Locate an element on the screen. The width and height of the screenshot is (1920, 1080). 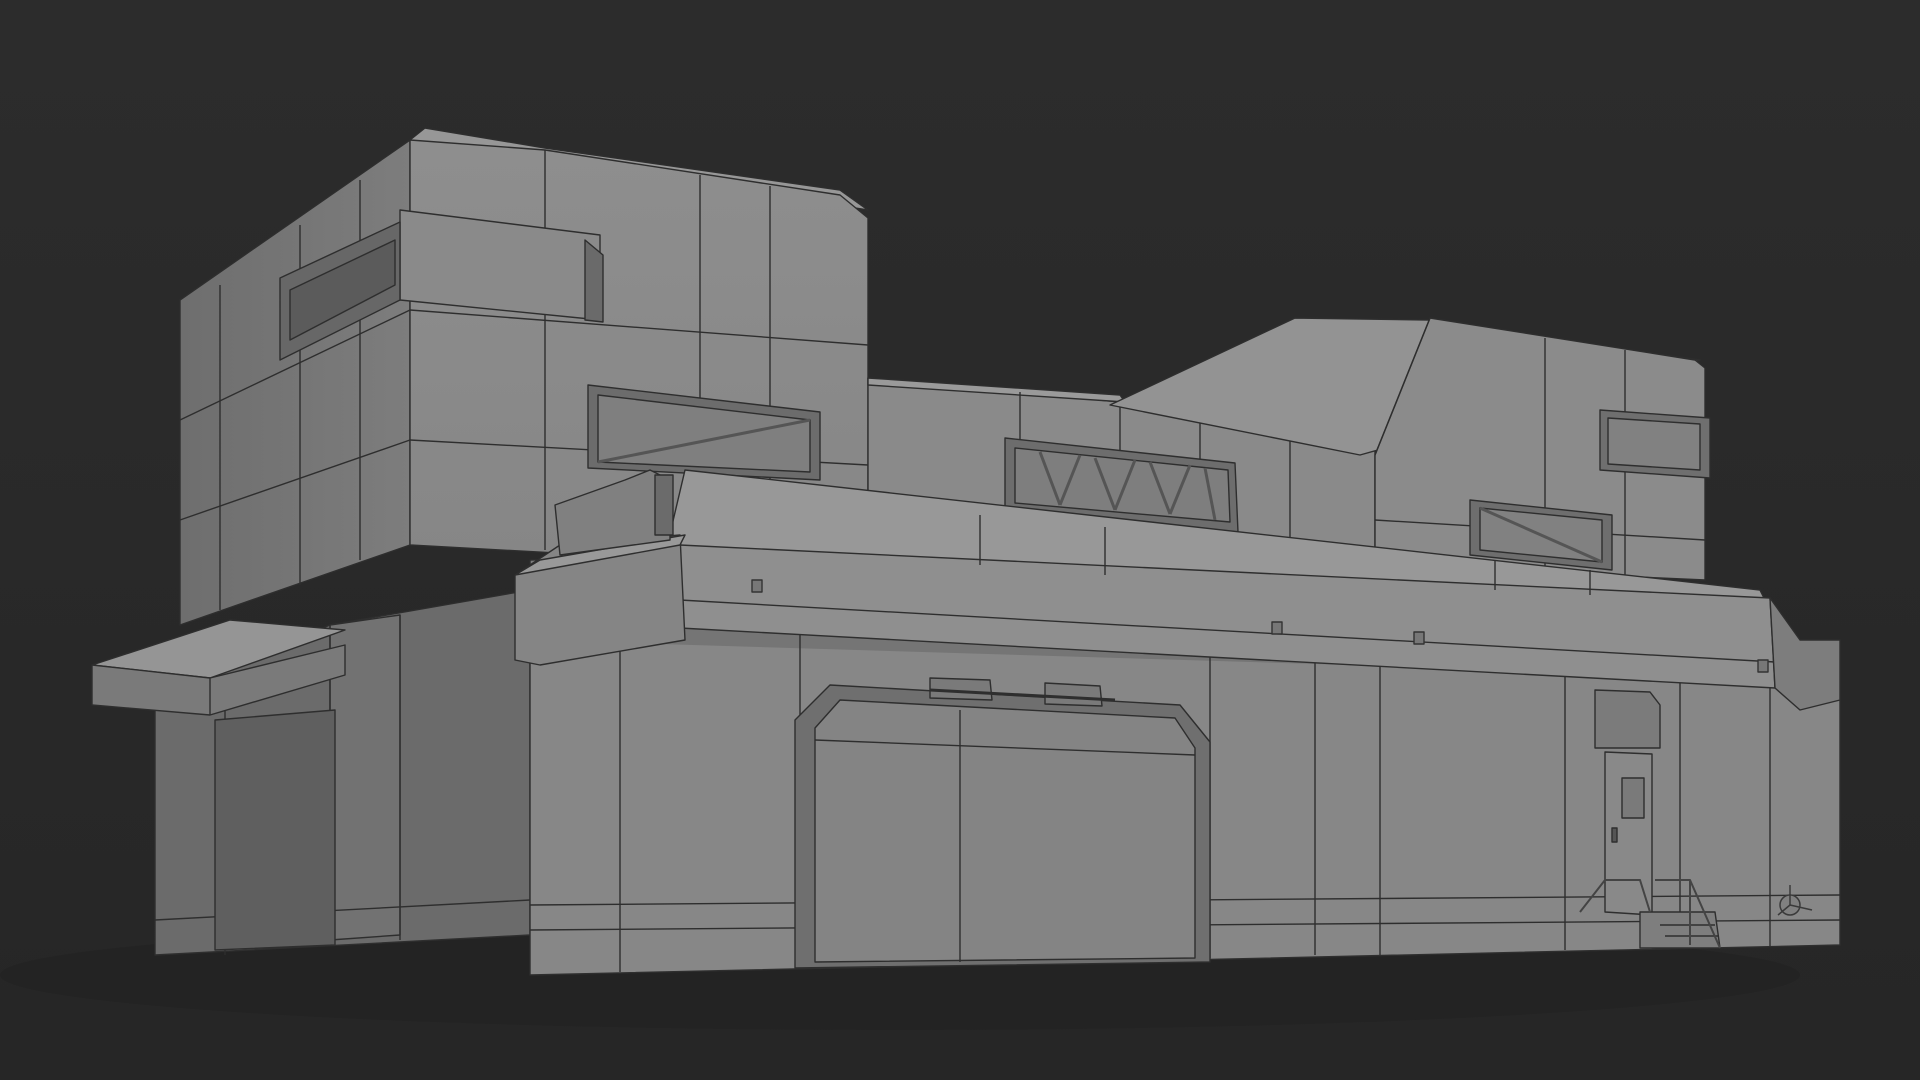
entry-stairs is located at coordinates (1680, 930).